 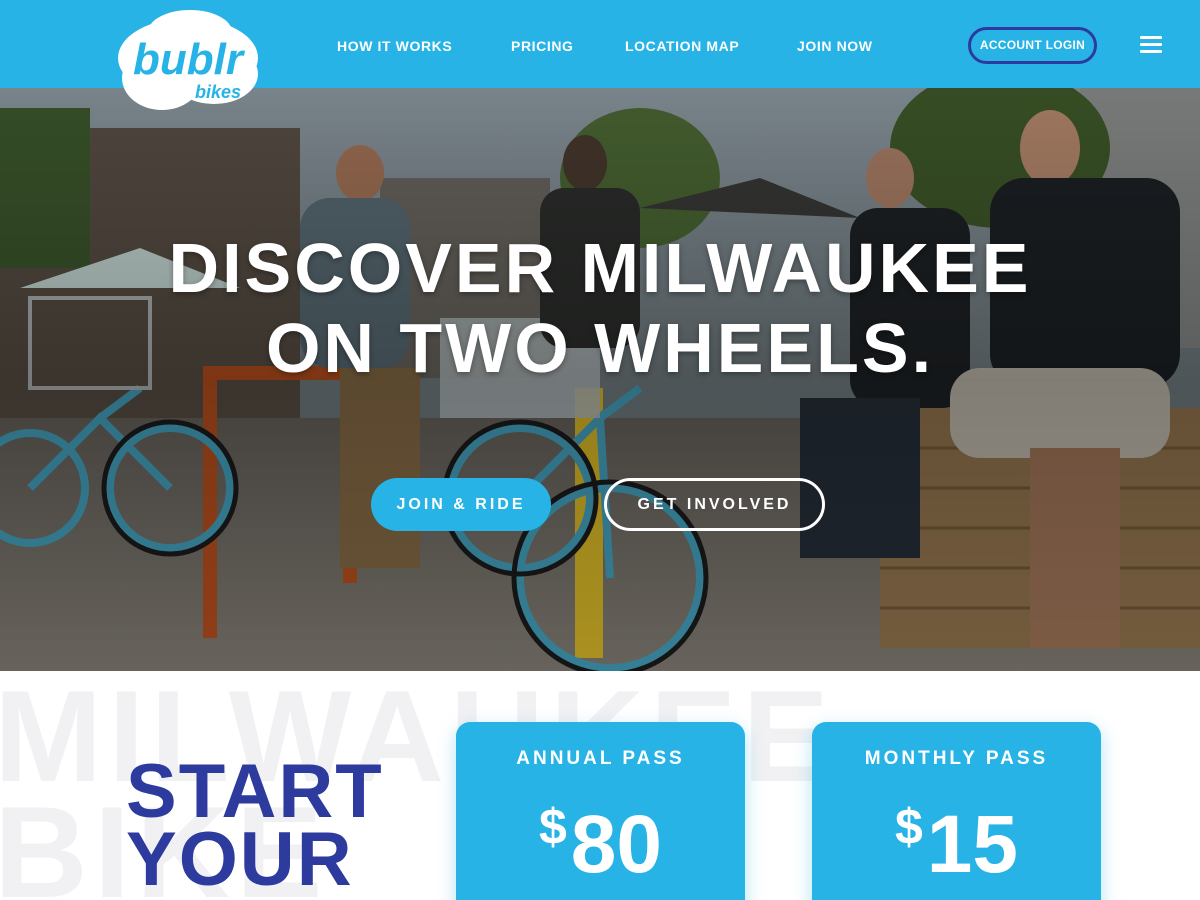 I want to click on price-amount: 80, so click(x=616, y=844).